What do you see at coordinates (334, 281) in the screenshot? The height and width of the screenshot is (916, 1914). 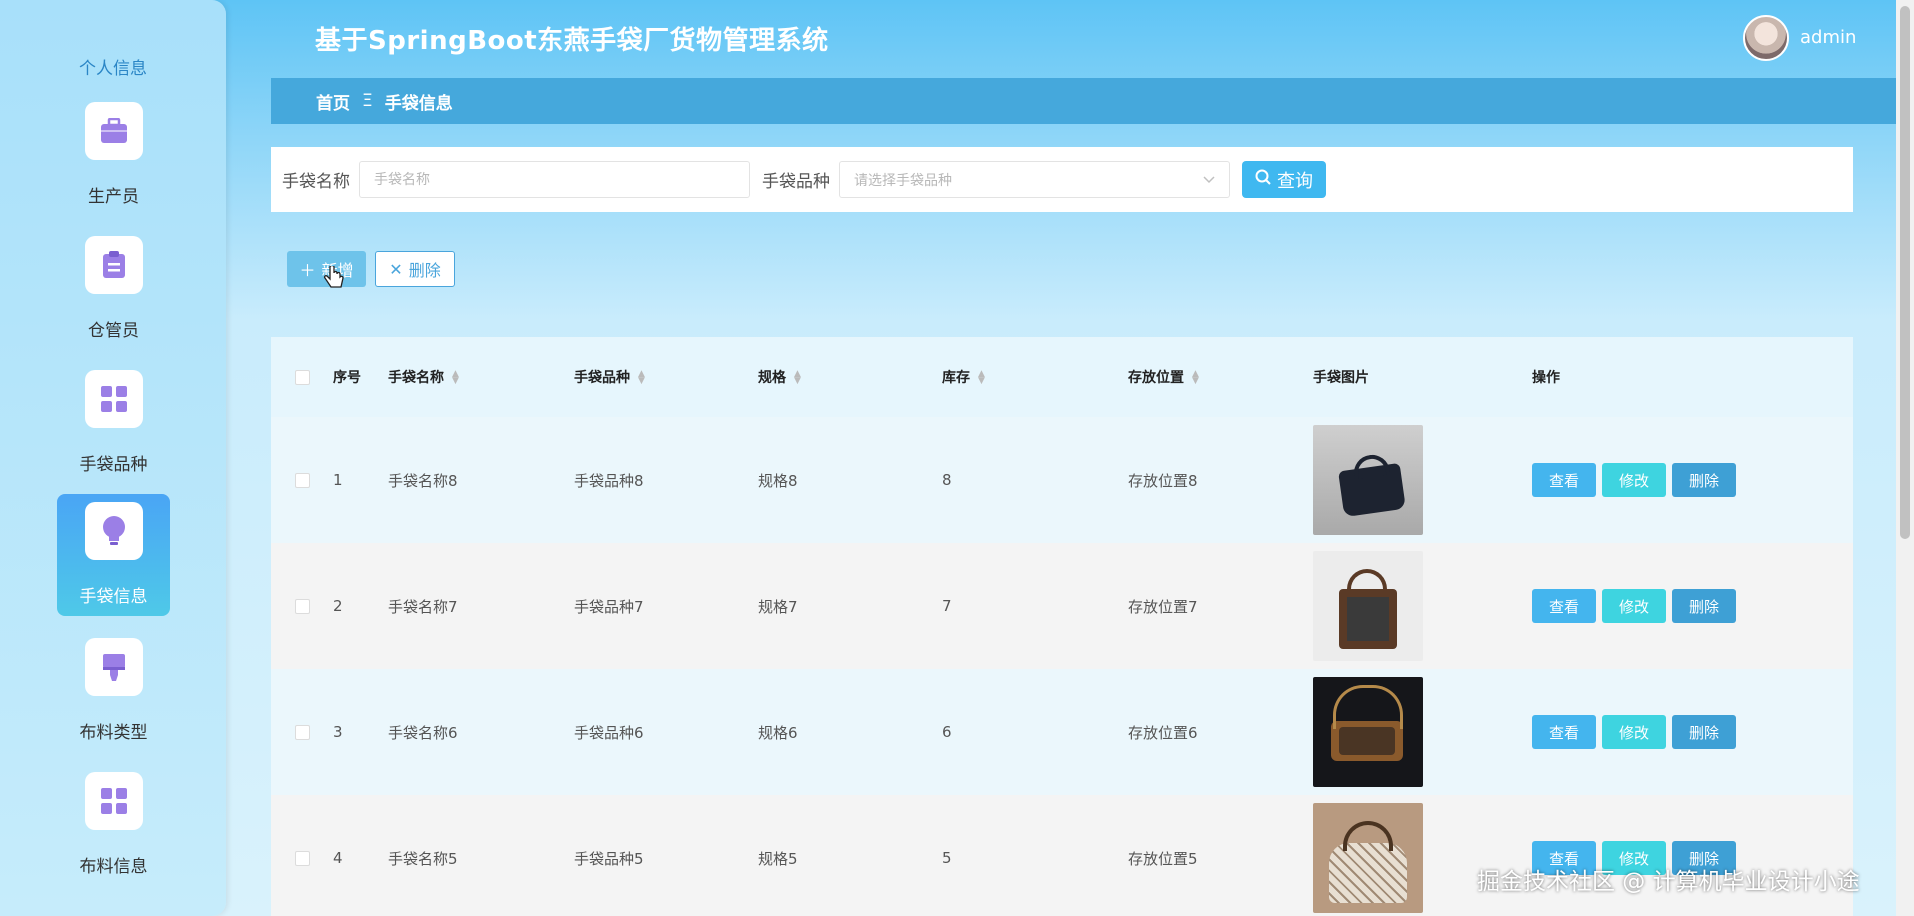 I see `pointer-cursor-icon` at bounding box center [334, 281].